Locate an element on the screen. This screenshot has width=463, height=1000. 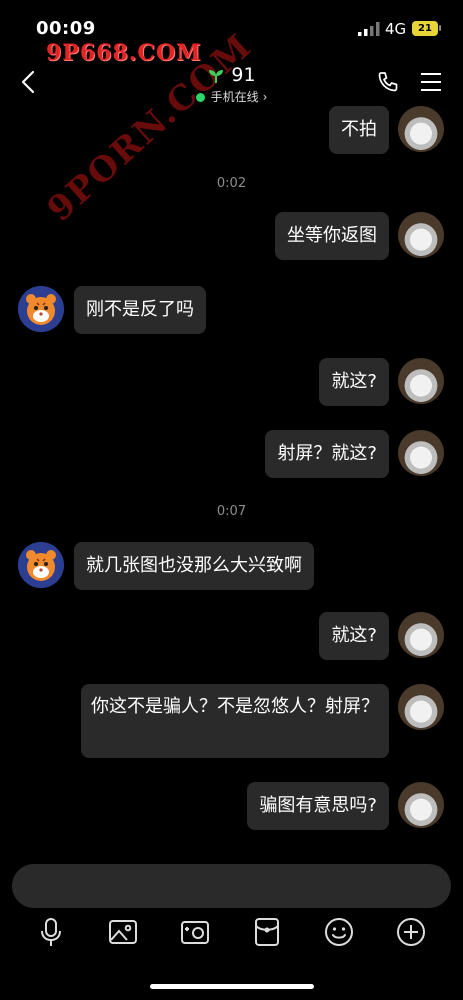
received-message-bubble: 就几张图也没那么大兴致啊 is located at coordinates (194, 566).